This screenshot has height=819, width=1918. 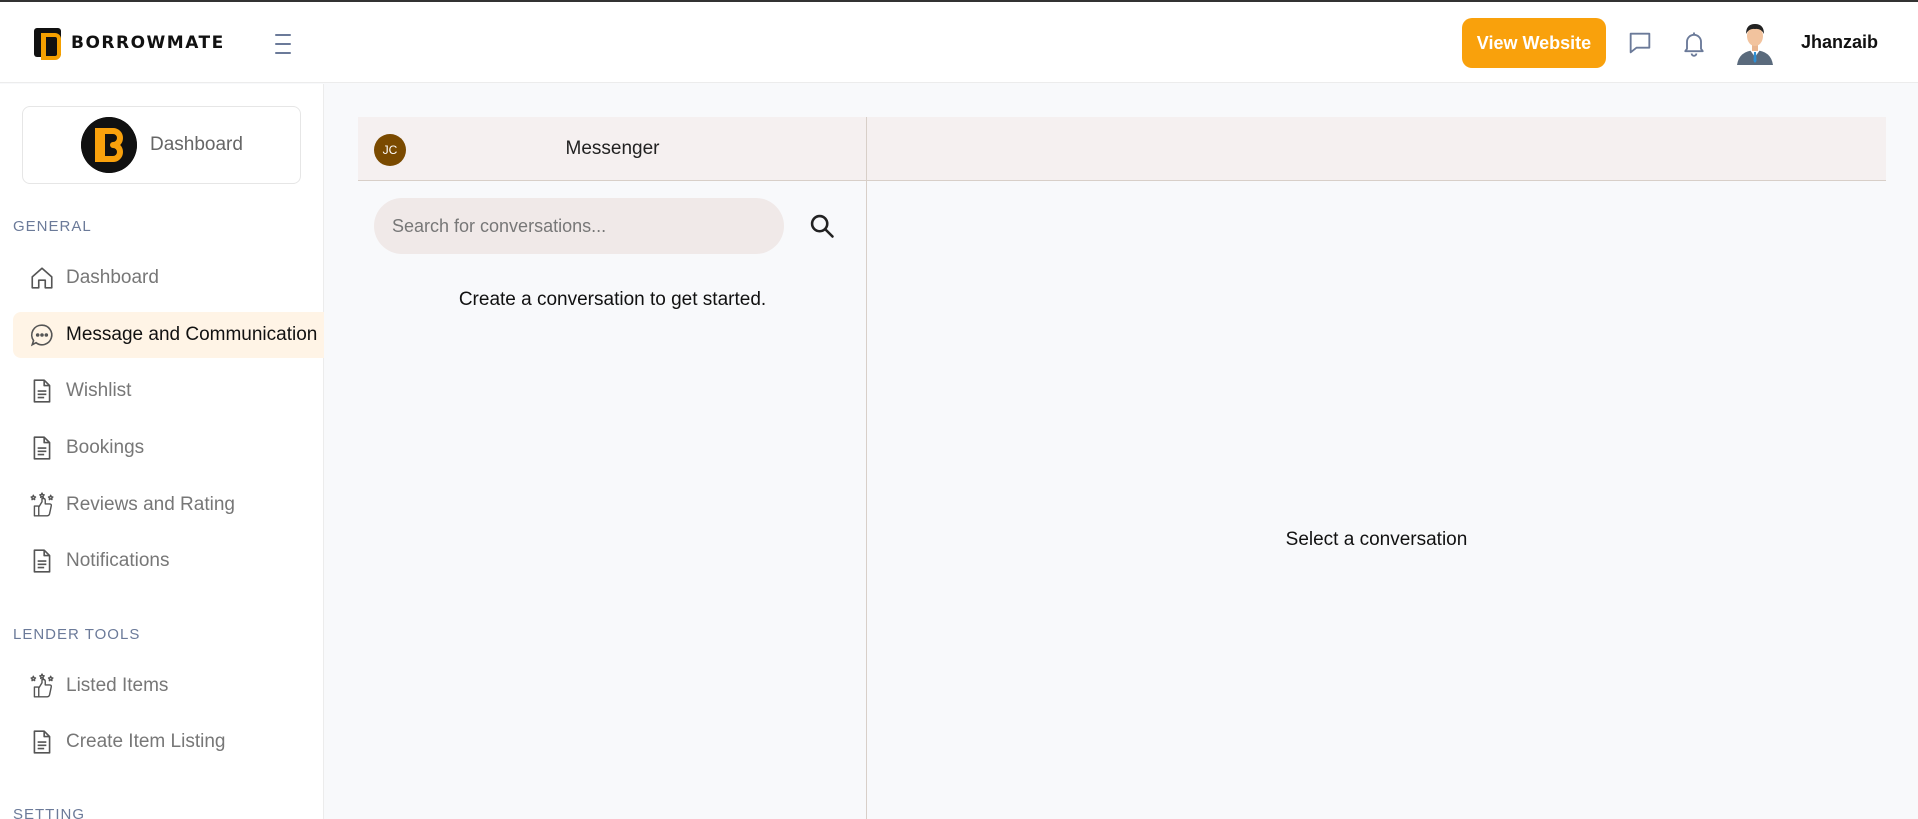 What do you see at coordinates (822, 226) in the screenshot?
I see `search-icon` at bounding box center [822, 226].